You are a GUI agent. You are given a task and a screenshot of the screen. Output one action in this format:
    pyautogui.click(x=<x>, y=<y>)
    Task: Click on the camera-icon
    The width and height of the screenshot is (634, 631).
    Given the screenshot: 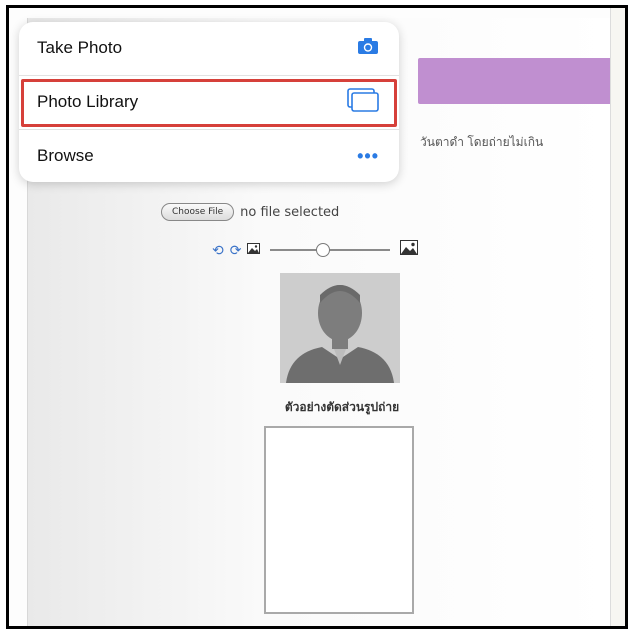 What is the action you would take?
    pyautogui.click(x=368, y=48)
    